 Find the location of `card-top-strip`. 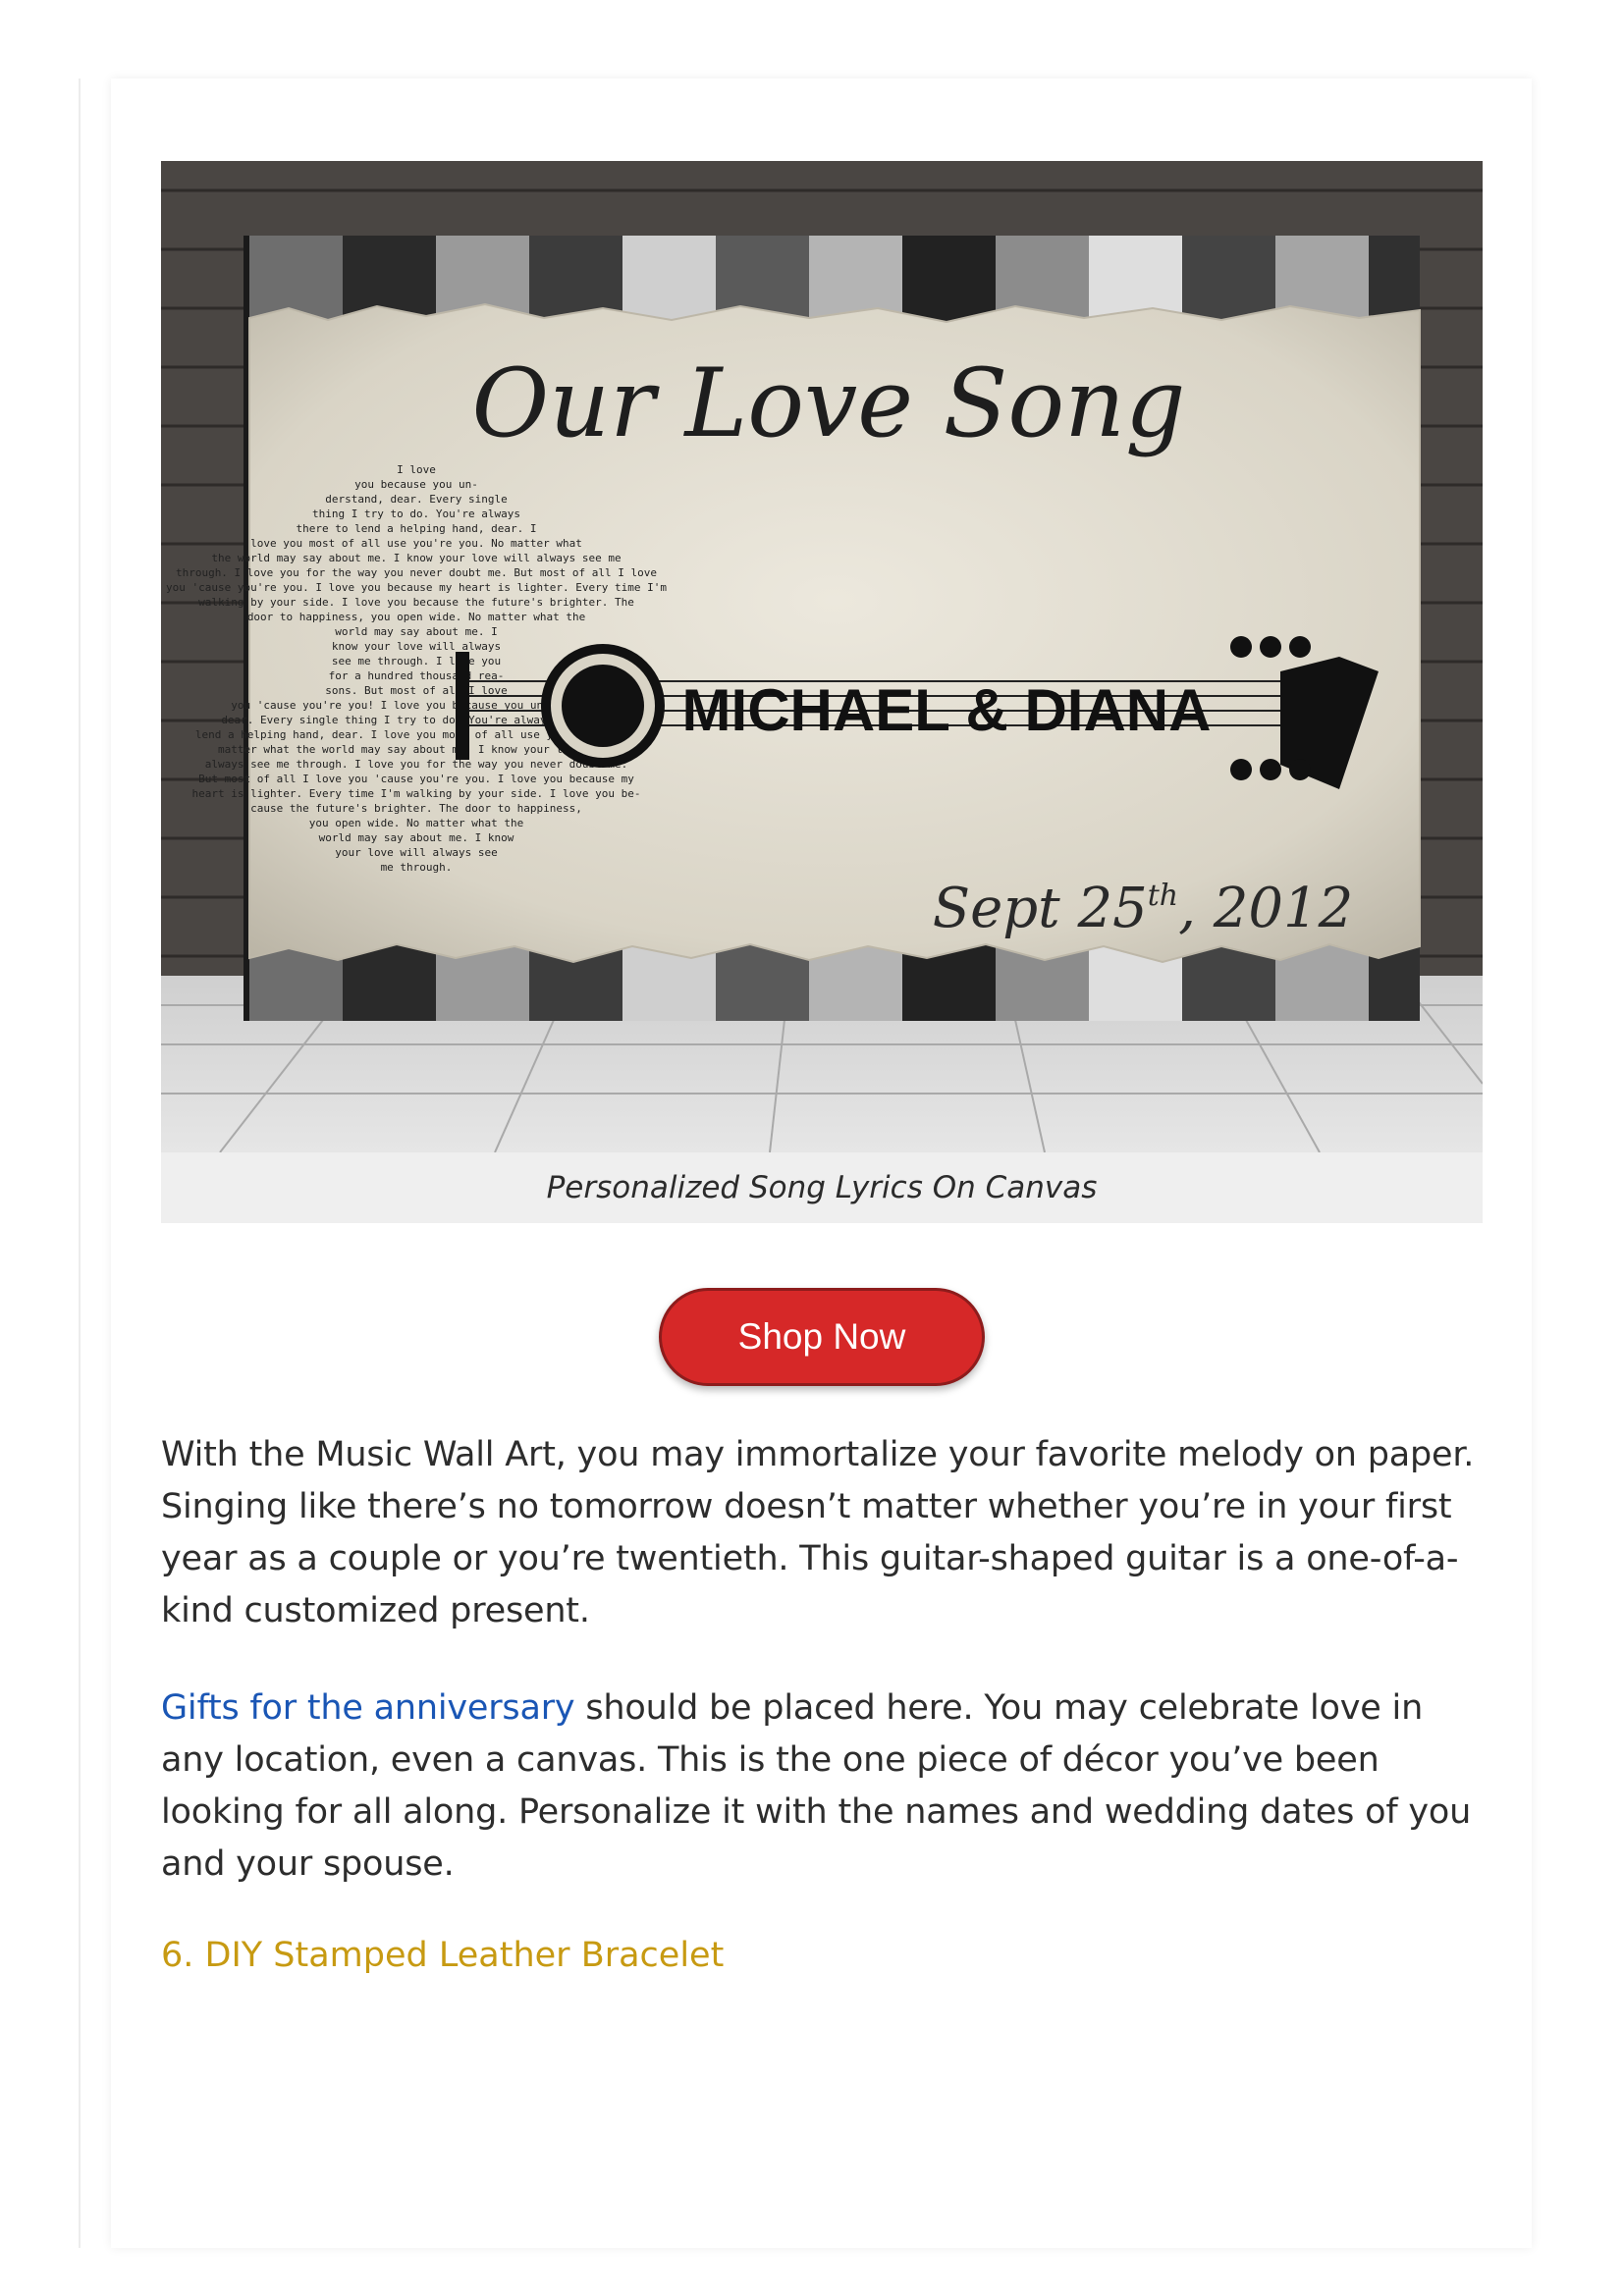

card-top-strip is located at coordinates (821, 124).